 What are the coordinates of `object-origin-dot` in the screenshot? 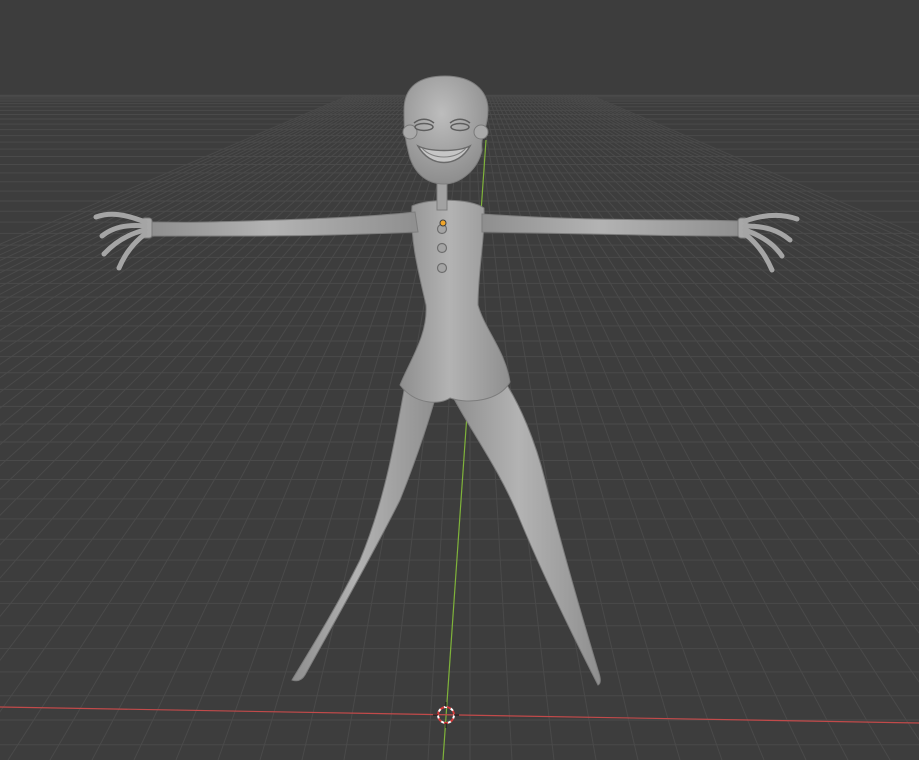 It's located at (443, 223).